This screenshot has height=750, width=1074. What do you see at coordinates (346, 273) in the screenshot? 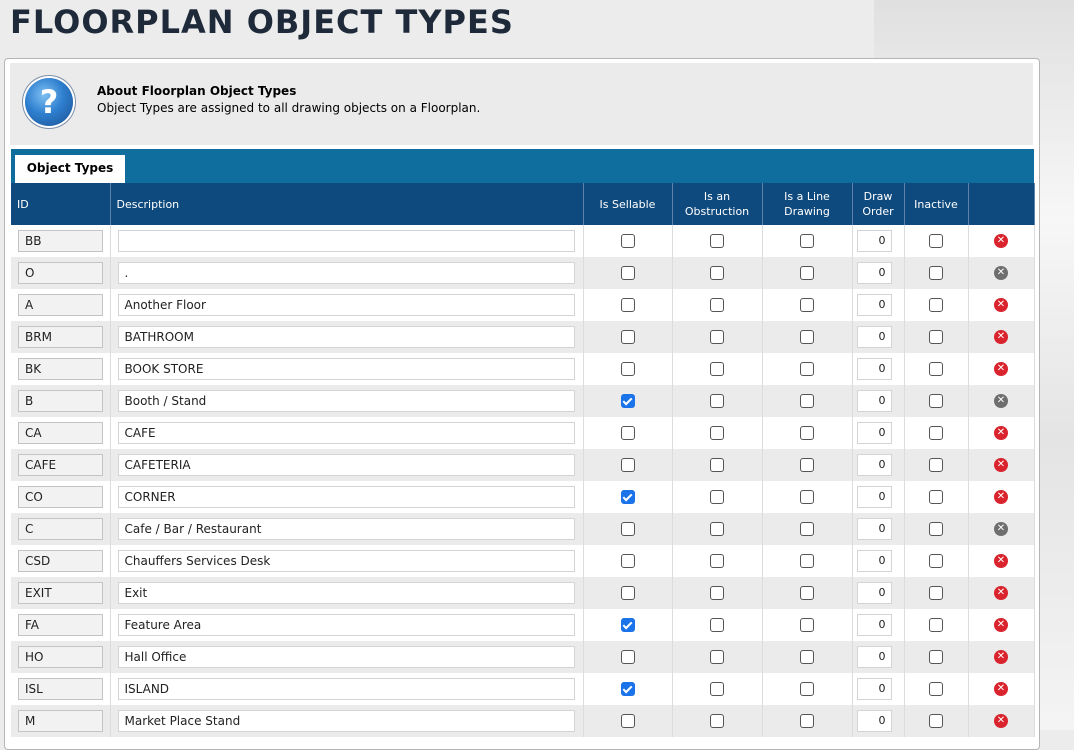
I see `description-input: .` at bounding box center [346, 273].